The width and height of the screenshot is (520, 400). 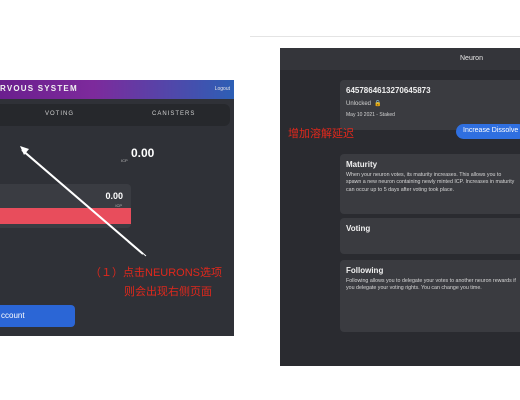 I want to click on voting-title: Voting, so click(x=358, y=228).